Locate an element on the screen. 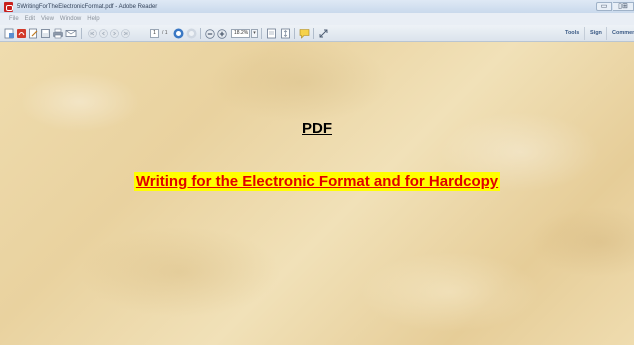 This screenshot has height=345, width=634. toolbar: 1 / 1 18.2% ▾ Tools Sign Comme is located at coordinates (317, 33).